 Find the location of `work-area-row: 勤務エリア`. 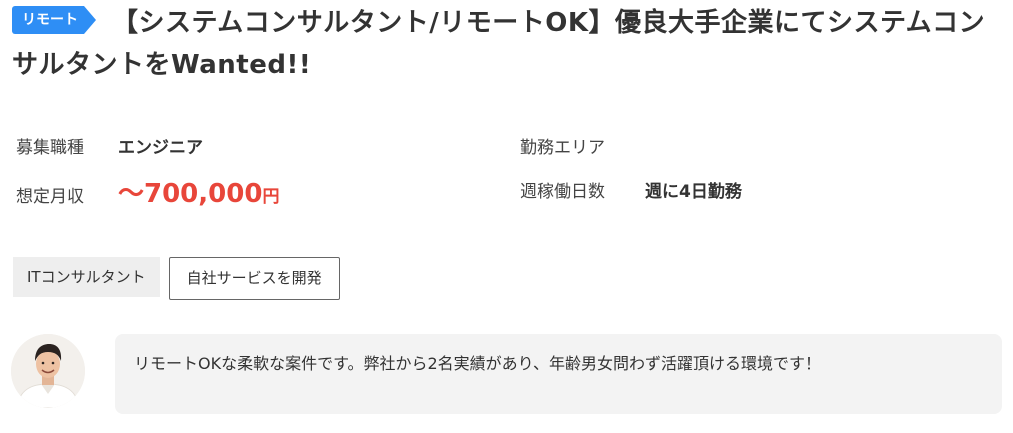

work-area-row: 勤務エリア is located at coordinates (582, 145).